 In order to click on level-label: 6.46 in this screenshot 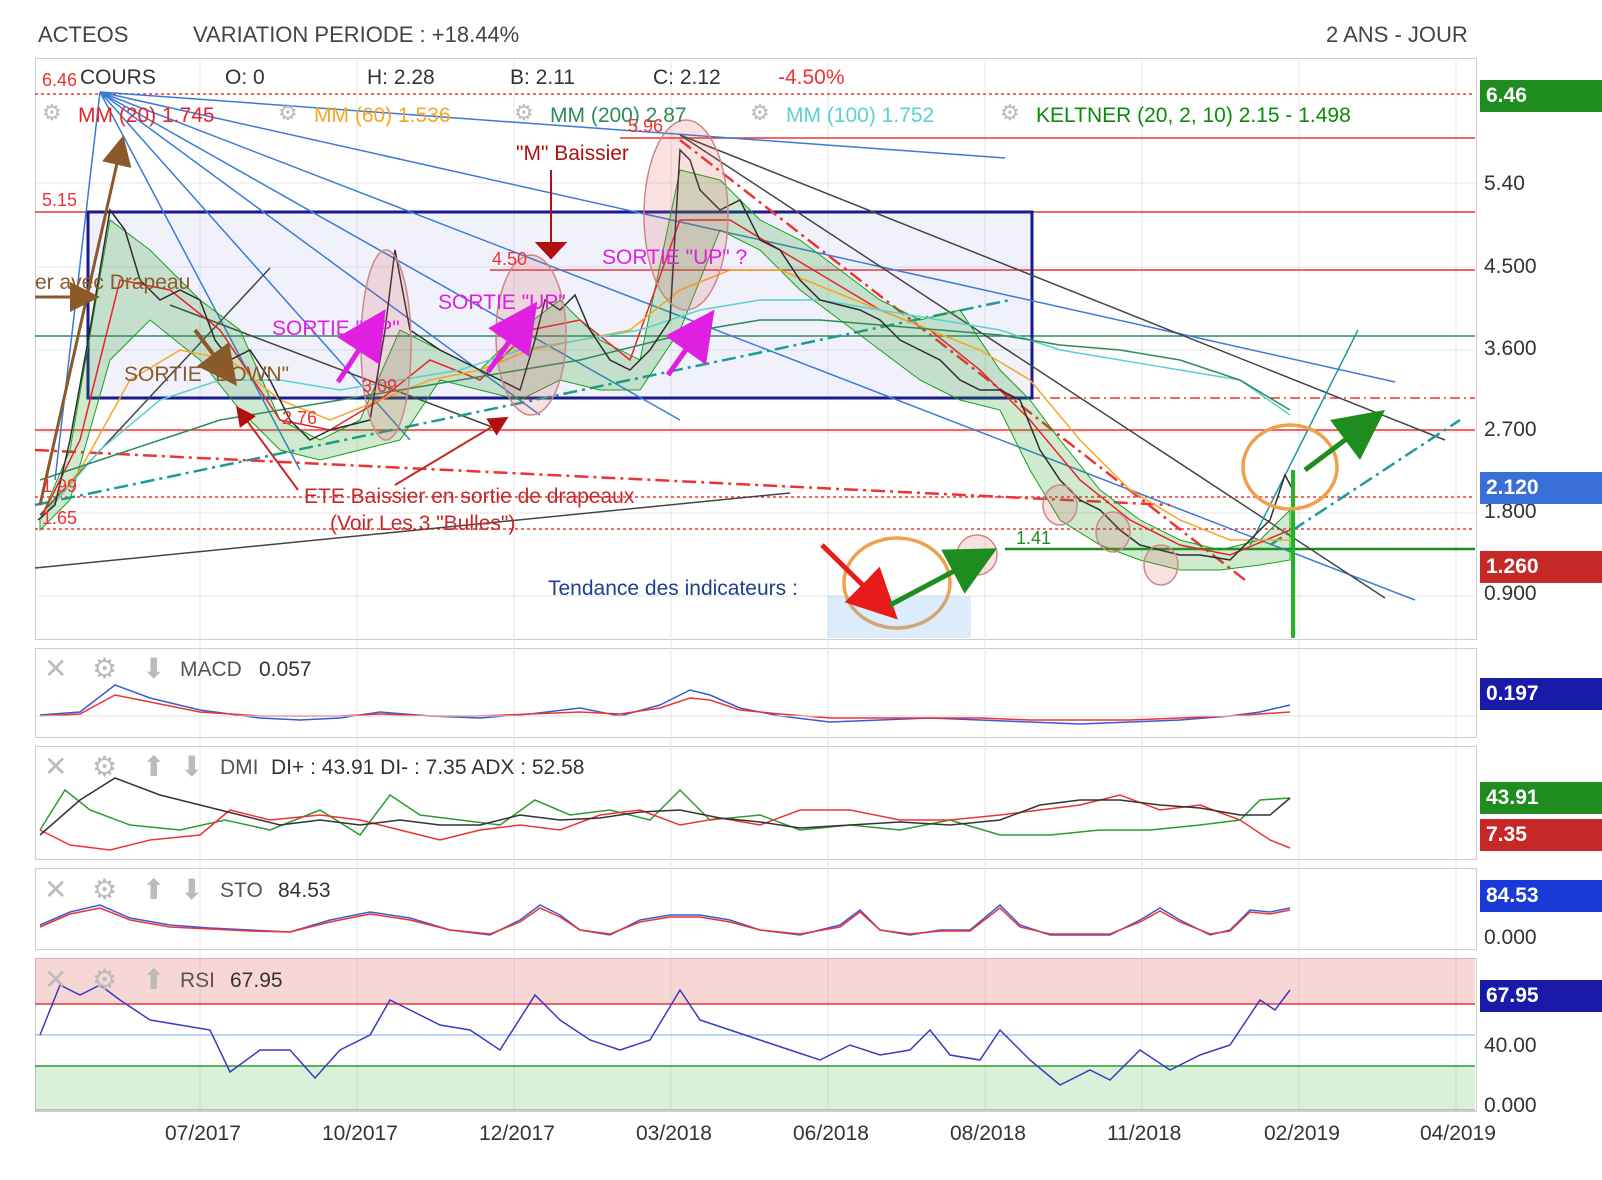, I will do `click(60, 80)`.